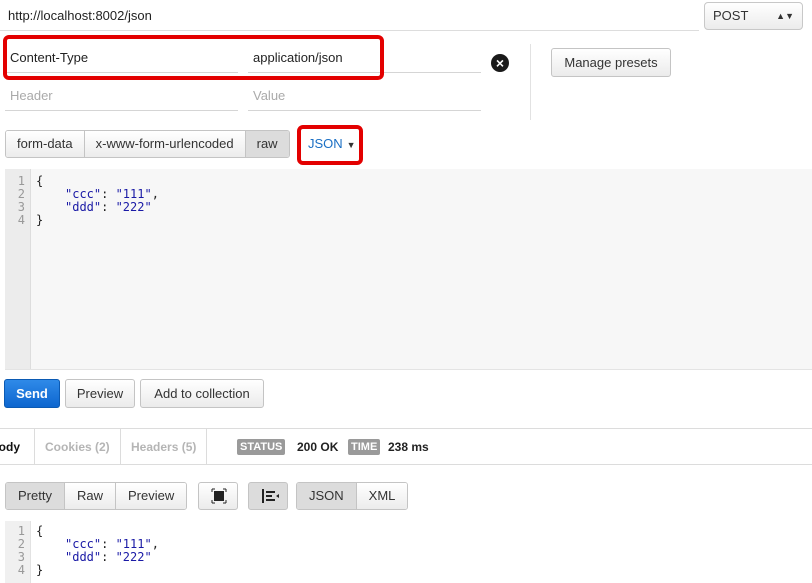 The height and width of the screenshot is (583, 812). What do you see at coordinates (45, 144) in the screenshot?
I see `tab-form-data: form-data` at bounding box center [45, 144].